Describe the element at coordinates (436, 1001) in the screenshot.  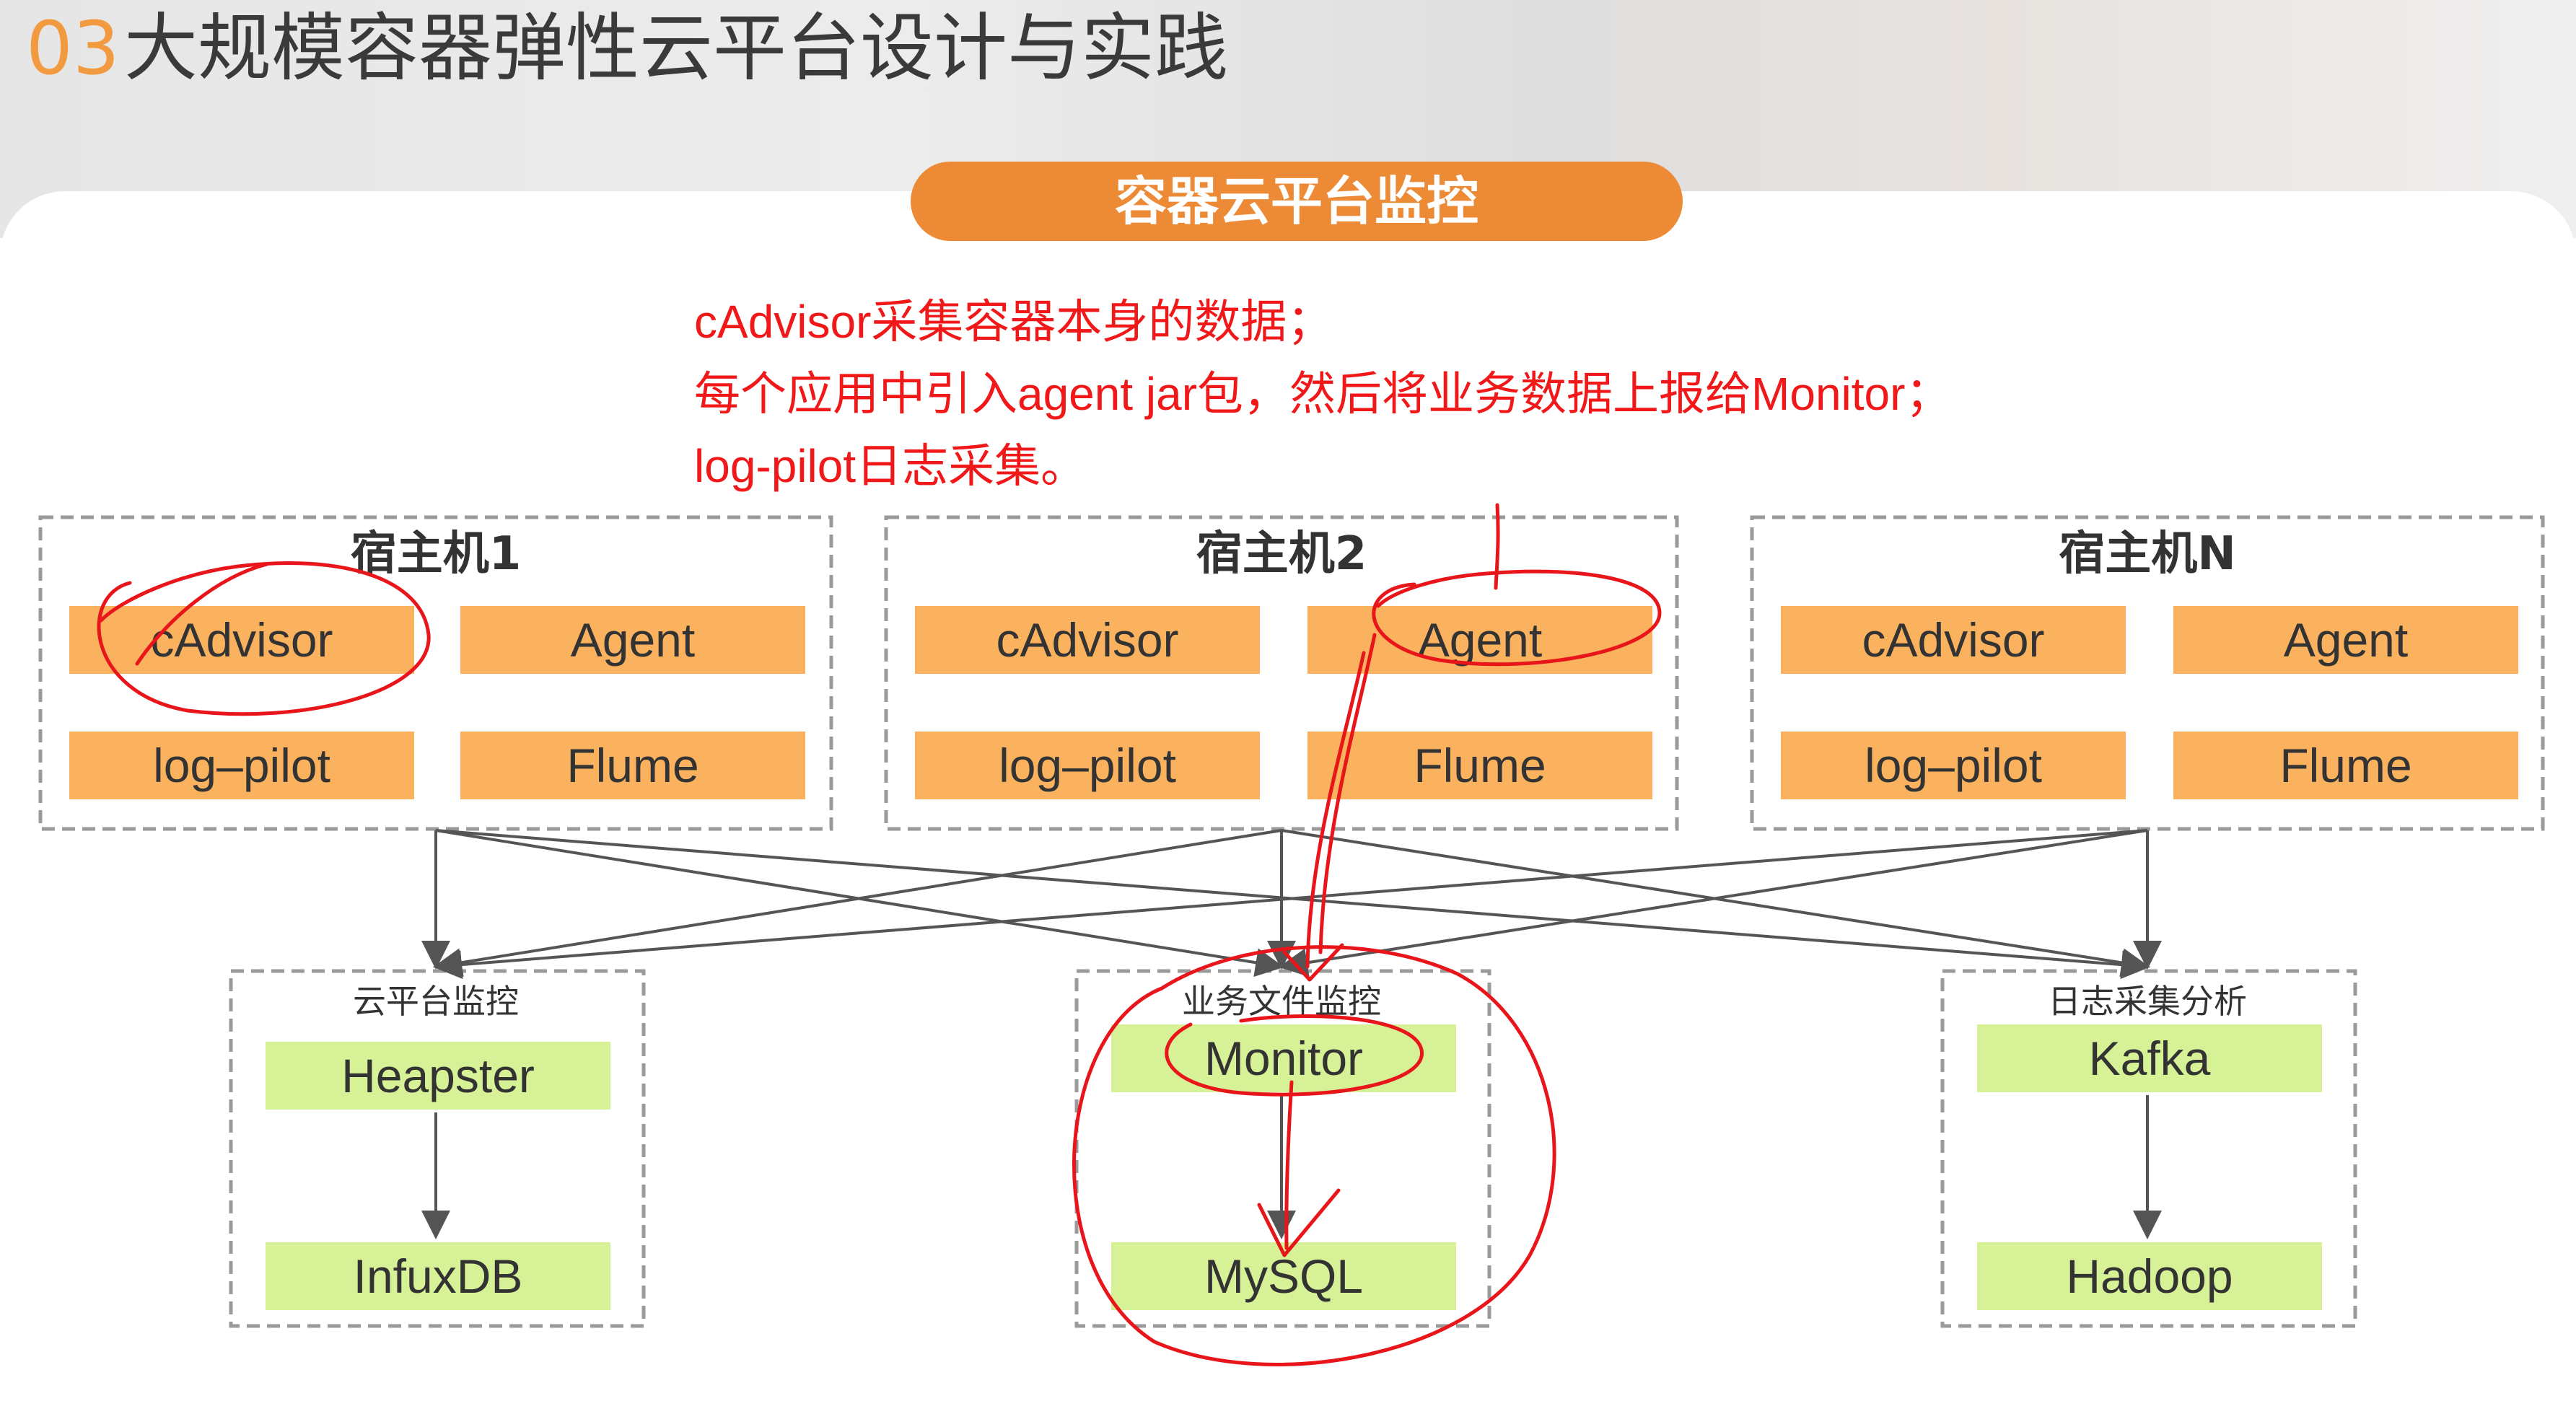
I see `group-platform-title: 云平台监控` at that location.